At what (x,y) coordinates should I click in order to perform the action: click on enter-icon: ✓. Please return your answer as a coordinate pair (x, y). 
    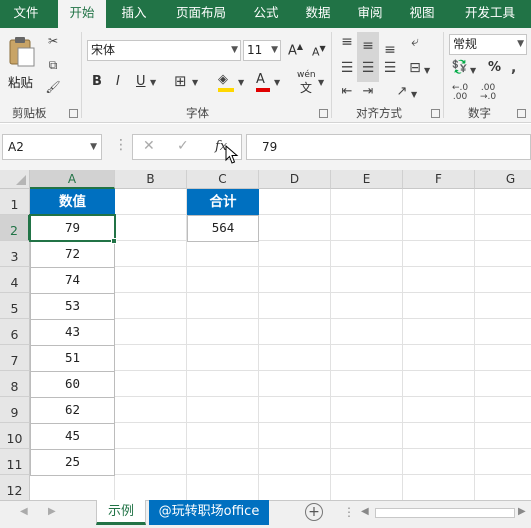
    Looking at the image, I should click on (183, 146).